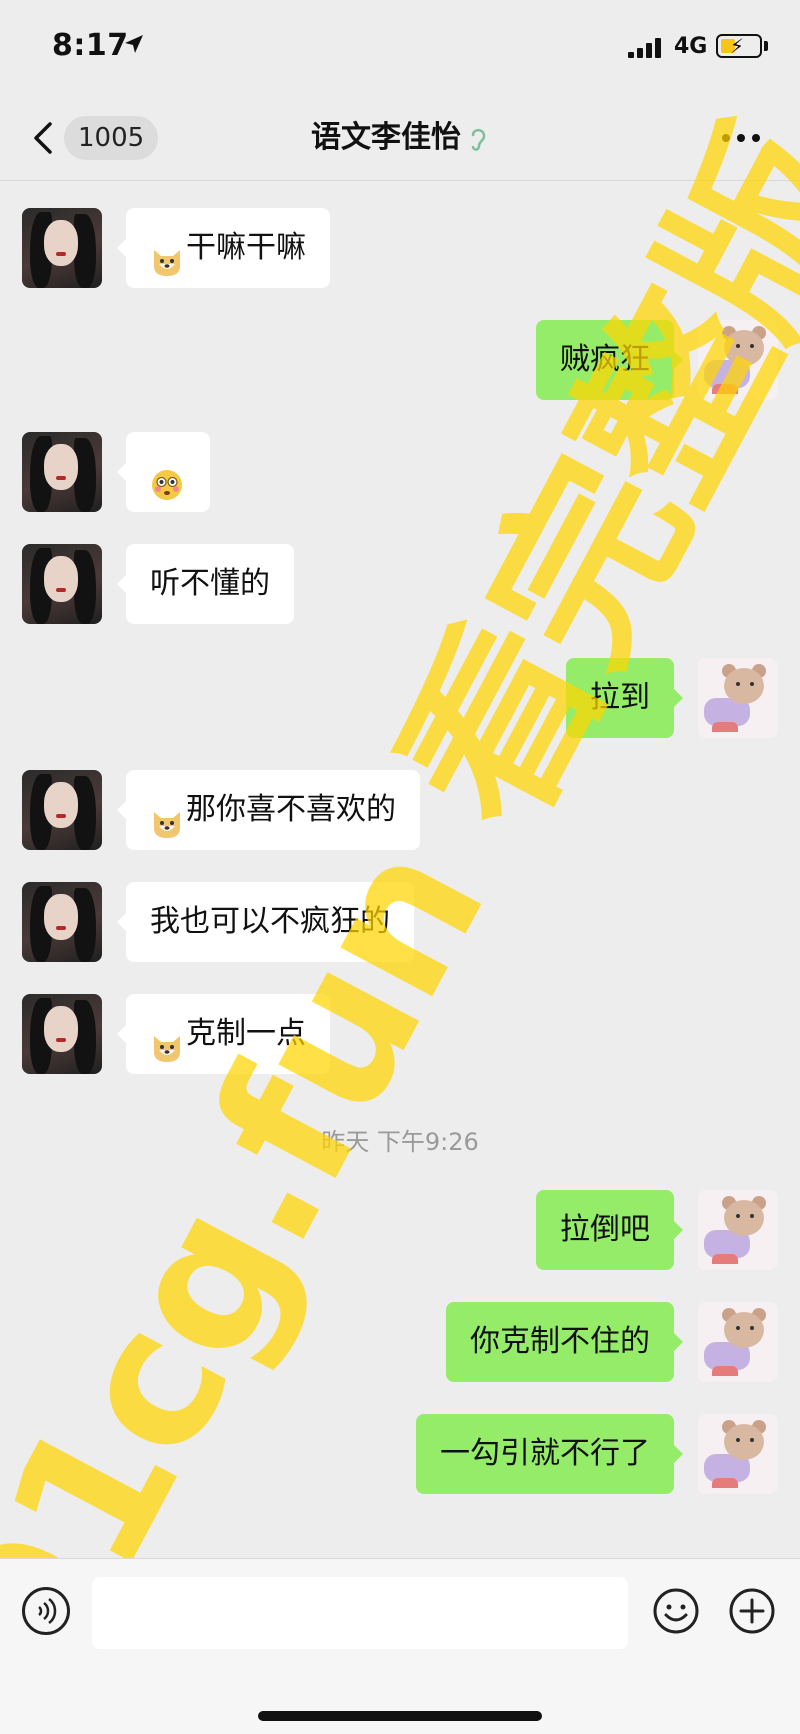 The width and height of the screenshot is (800, 1734). What do you see at coordinates (134, 44) in the screenshot?
I see `location-arrow-icon` at bounding box center [134, 44].